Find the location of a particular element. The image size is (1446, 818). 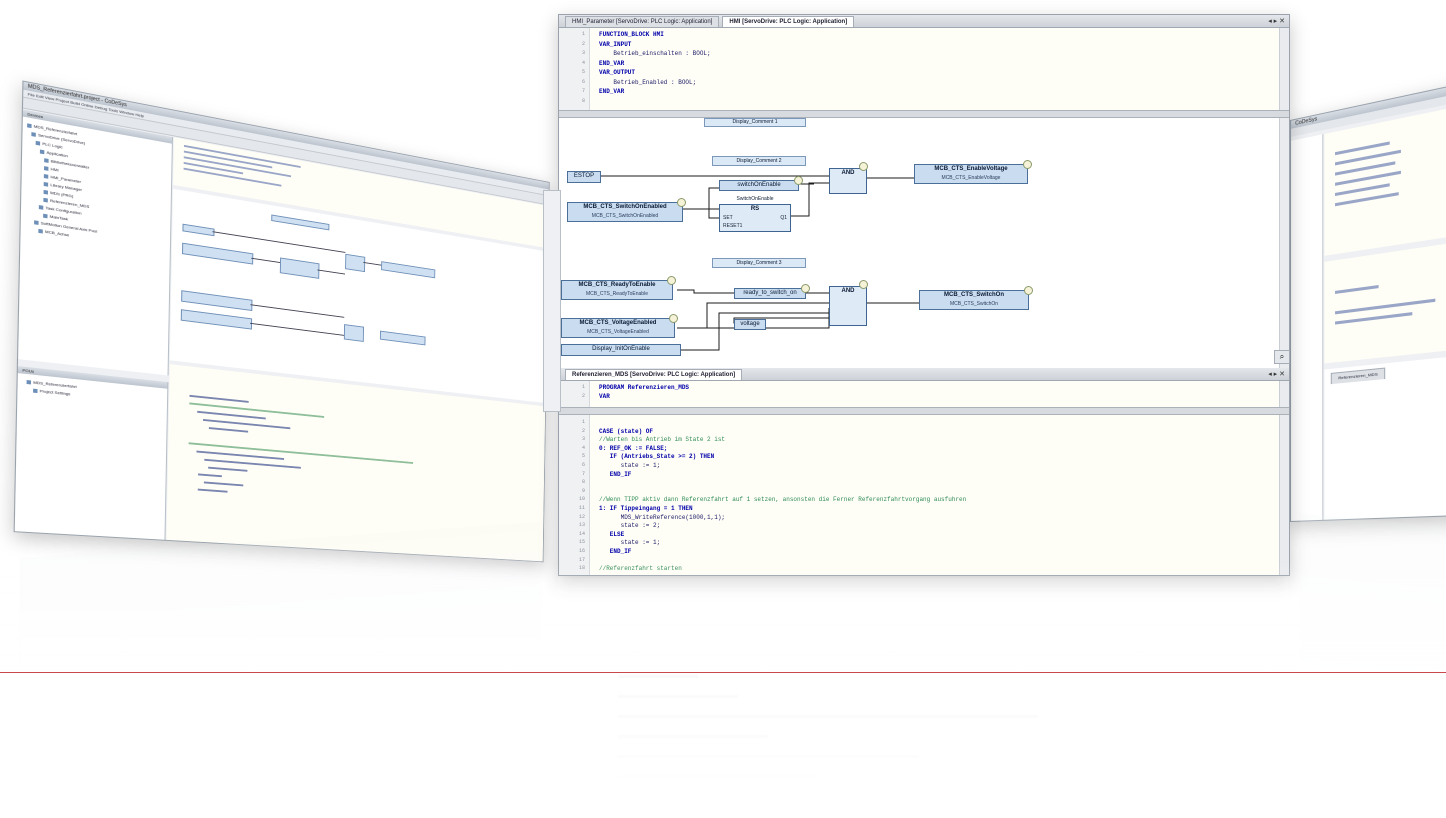

code-line: //Warten bis Antrieb im State 2 ist is located at coordinates (662, 439).